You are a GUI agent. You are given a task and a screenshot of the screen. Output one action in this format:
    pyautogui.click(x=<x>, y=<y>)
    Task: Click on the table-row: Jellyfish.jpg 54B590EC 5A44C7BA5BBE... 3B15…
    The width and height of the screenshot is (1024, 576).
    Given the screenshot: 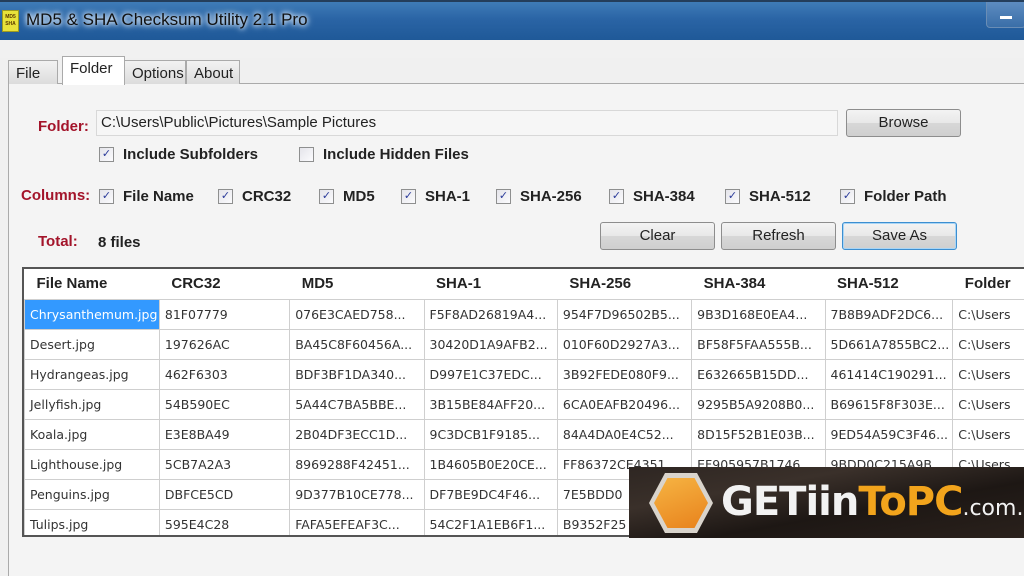 What is the action you would take?
    pyautogui.click(x=524, y=404)
    